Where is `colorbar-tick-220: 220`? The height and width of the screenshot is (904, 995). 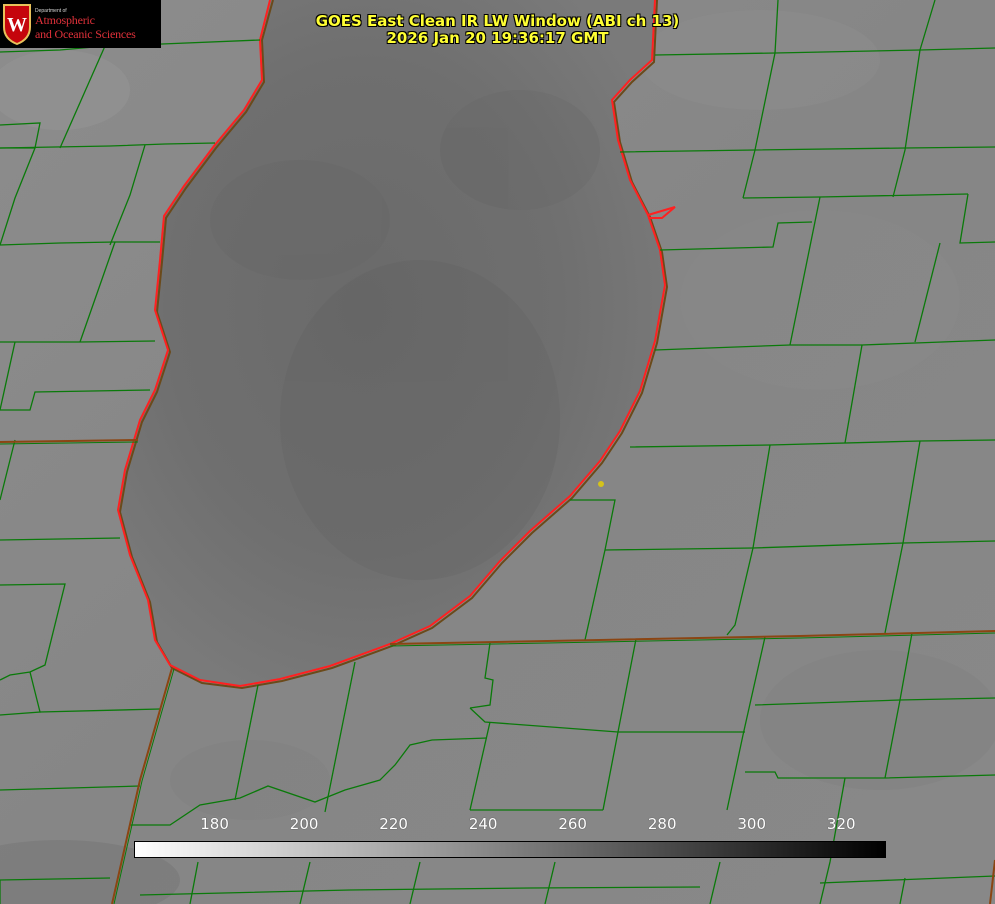 colorbar-tick-220: 220 is located at coordinates (393, 824).